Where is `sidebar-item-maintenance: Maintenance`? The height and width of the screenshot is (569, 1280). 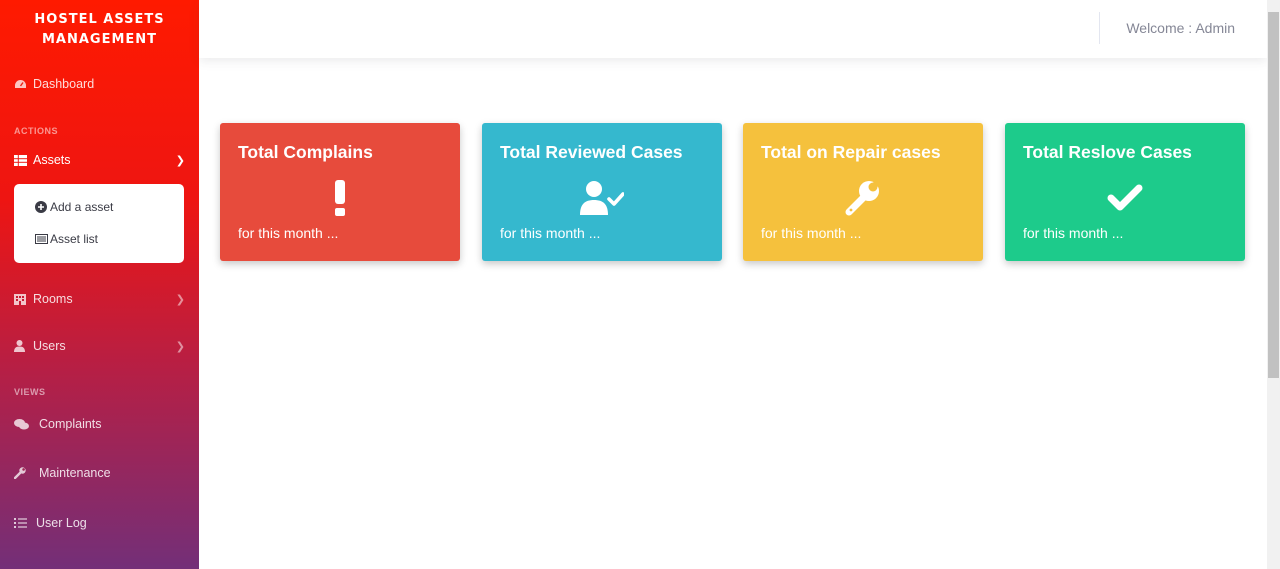
sidebar-item-maintenance: Maintenance is located at coordinates (99, 473).